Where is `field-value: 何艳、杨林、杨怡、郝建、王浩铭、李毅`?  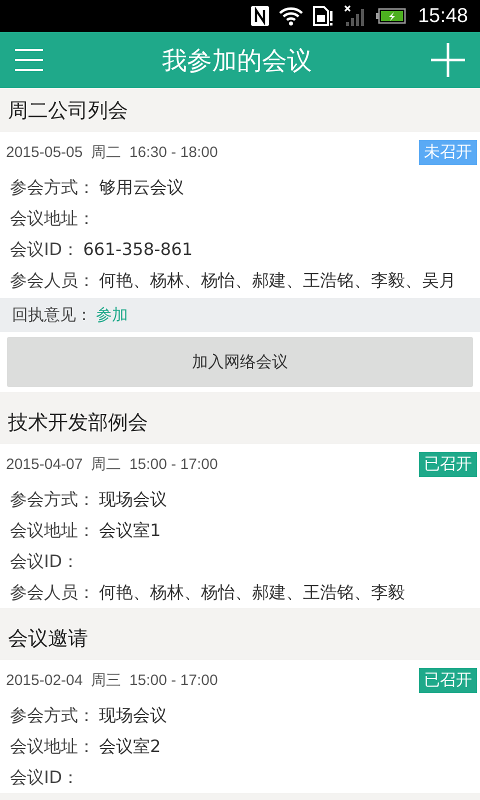
field-value: 何艳、杨林、杨怡、郝建、王浩铭、李毅 is located at coordinates (252, 593).